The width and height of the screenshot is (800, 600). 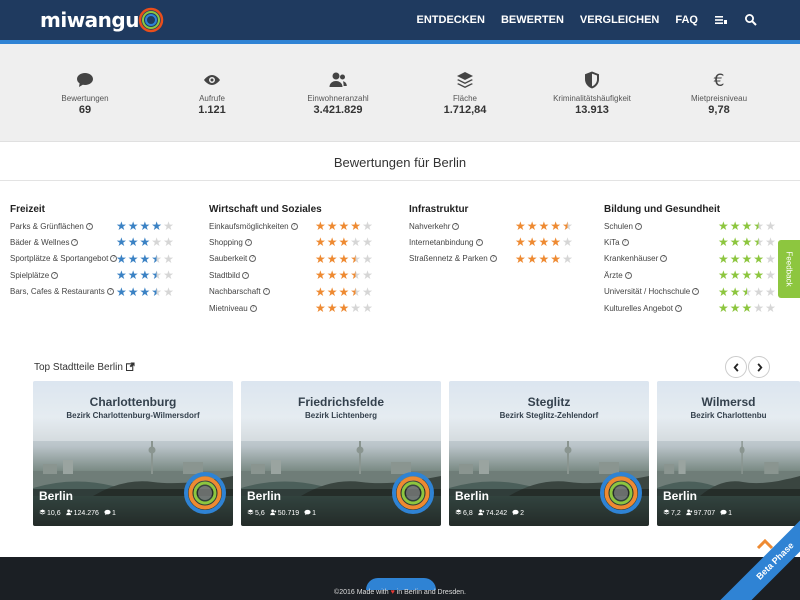 What do you see at coordinates (291, 275) in the screenshot?
I see `rating-row: Stadtbild? ★ ★ ★ ★ ★` at bounding box center [291, 275].